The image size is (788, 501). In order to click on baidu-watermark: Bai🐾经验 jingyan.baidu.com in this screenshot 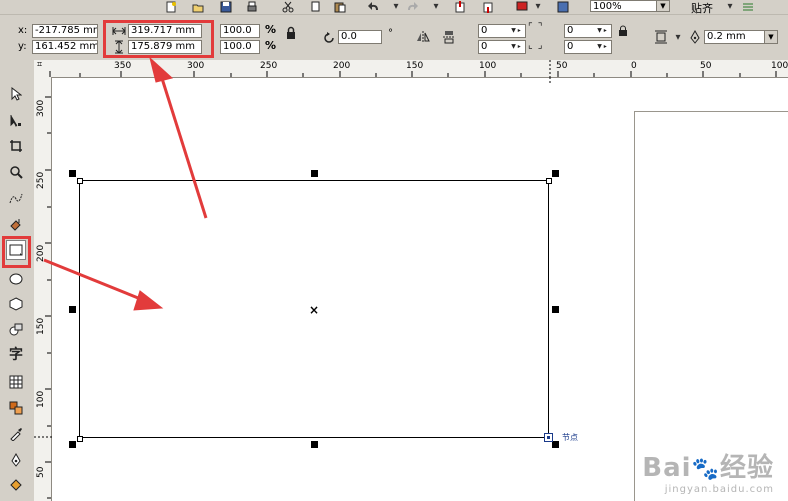, I will do `click(708, 474)`.